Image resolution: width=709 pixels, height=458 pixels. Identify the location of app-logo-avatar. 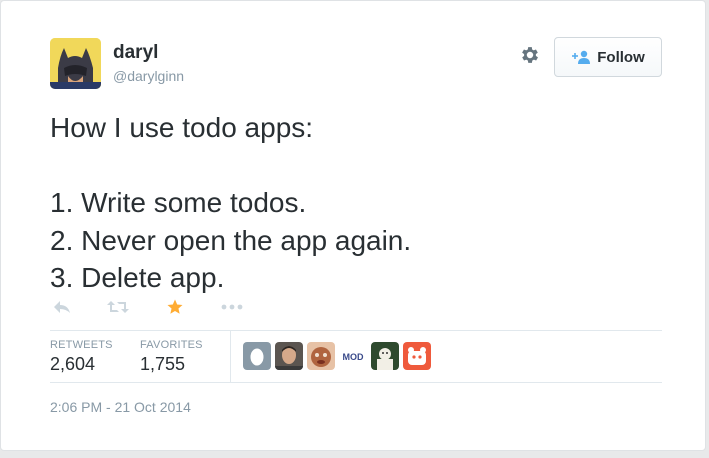
(417, 356).